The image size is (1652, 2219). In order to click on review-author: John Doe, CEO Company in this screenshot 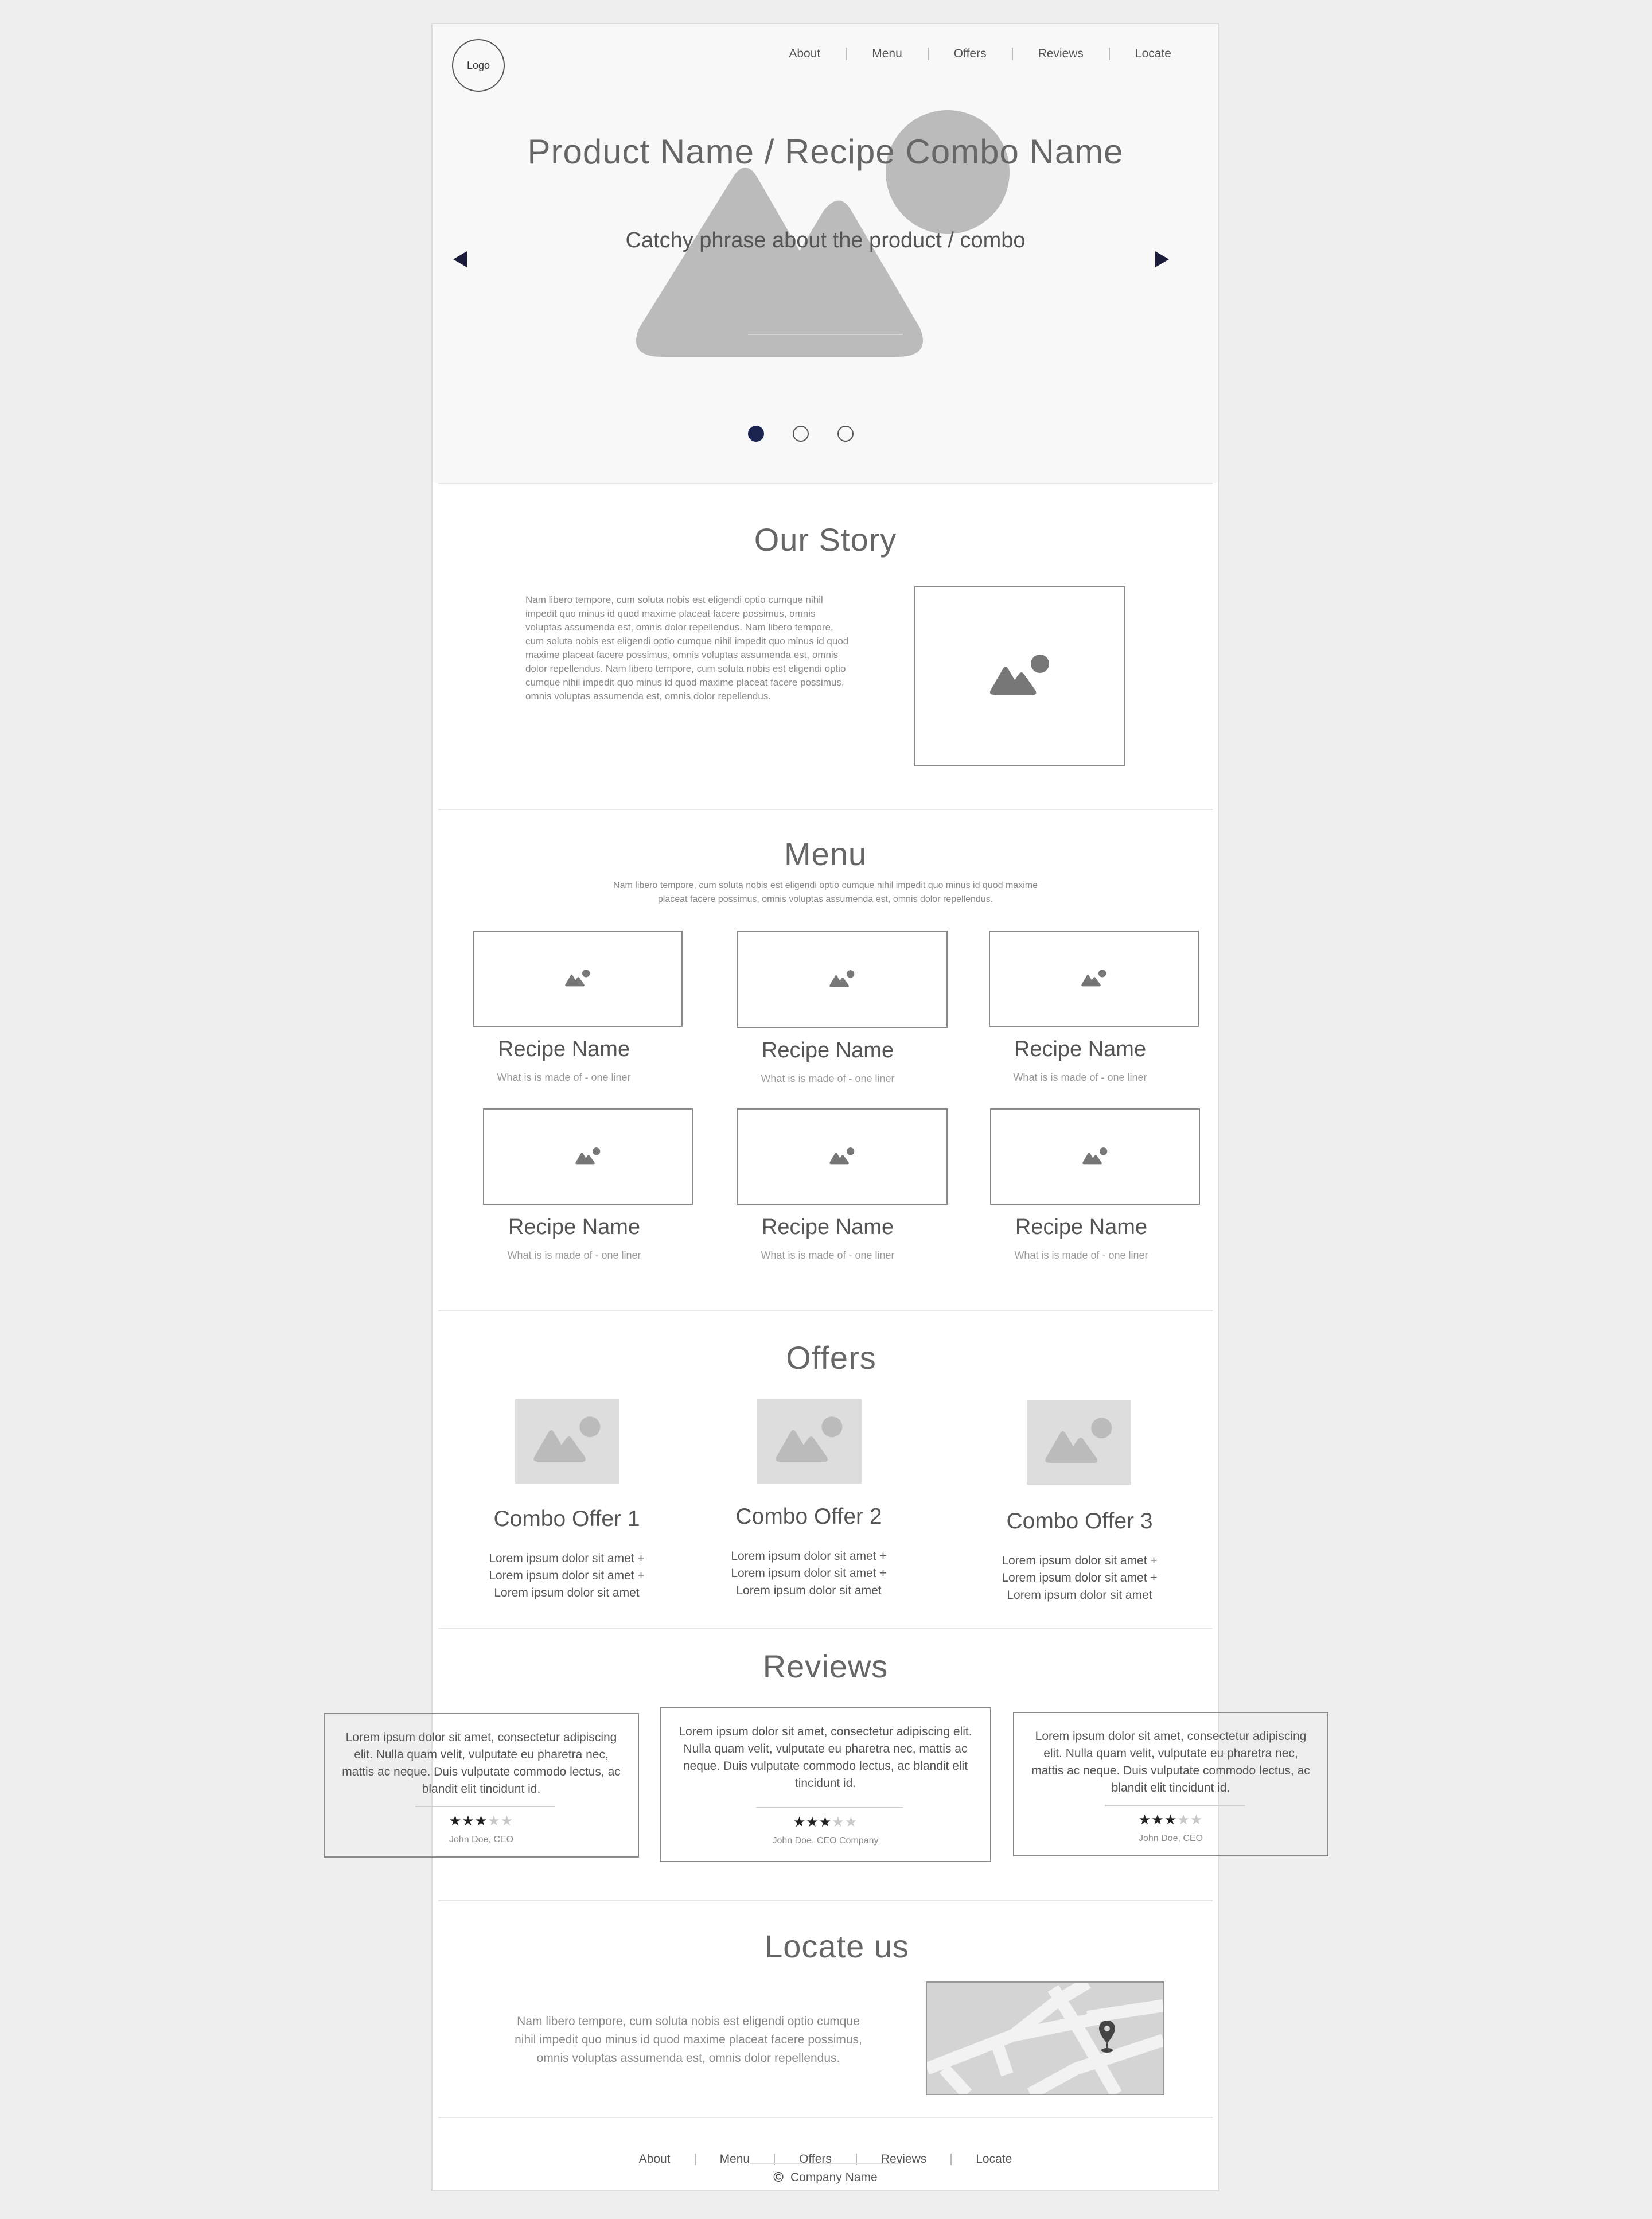, I will do `click(825, 1841)`.